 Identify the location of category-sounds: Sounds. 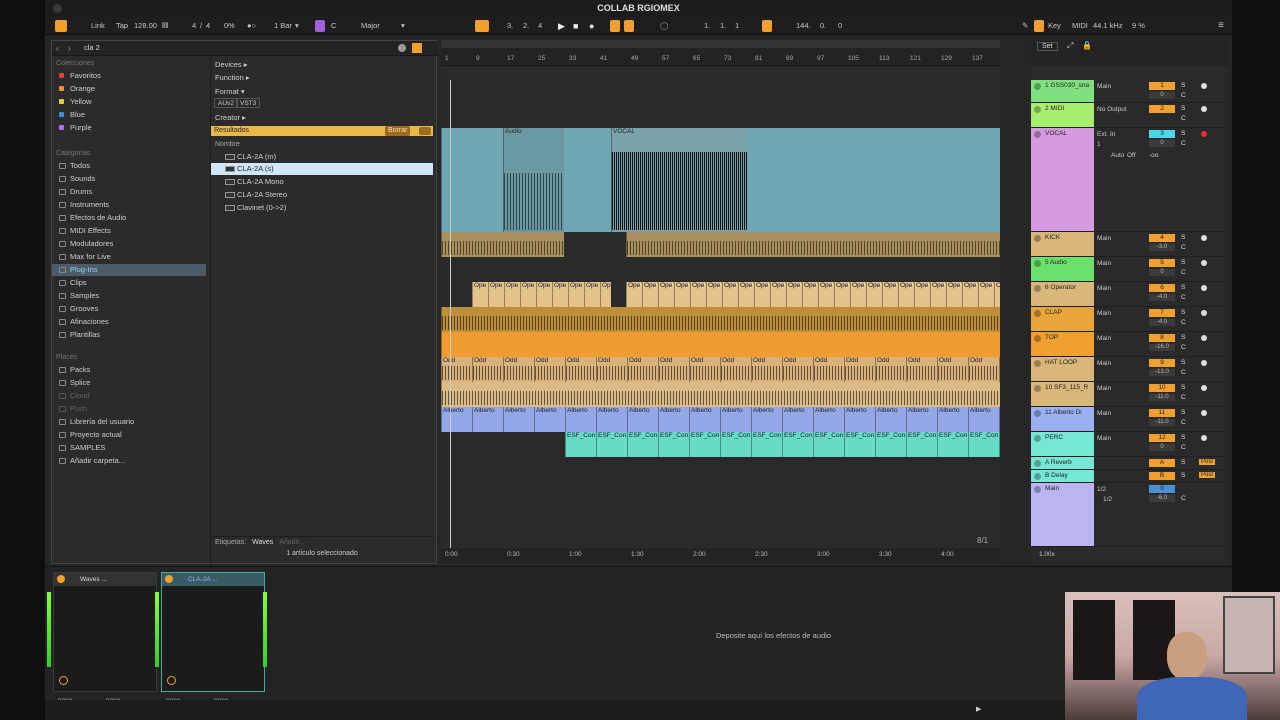
(131, 179).